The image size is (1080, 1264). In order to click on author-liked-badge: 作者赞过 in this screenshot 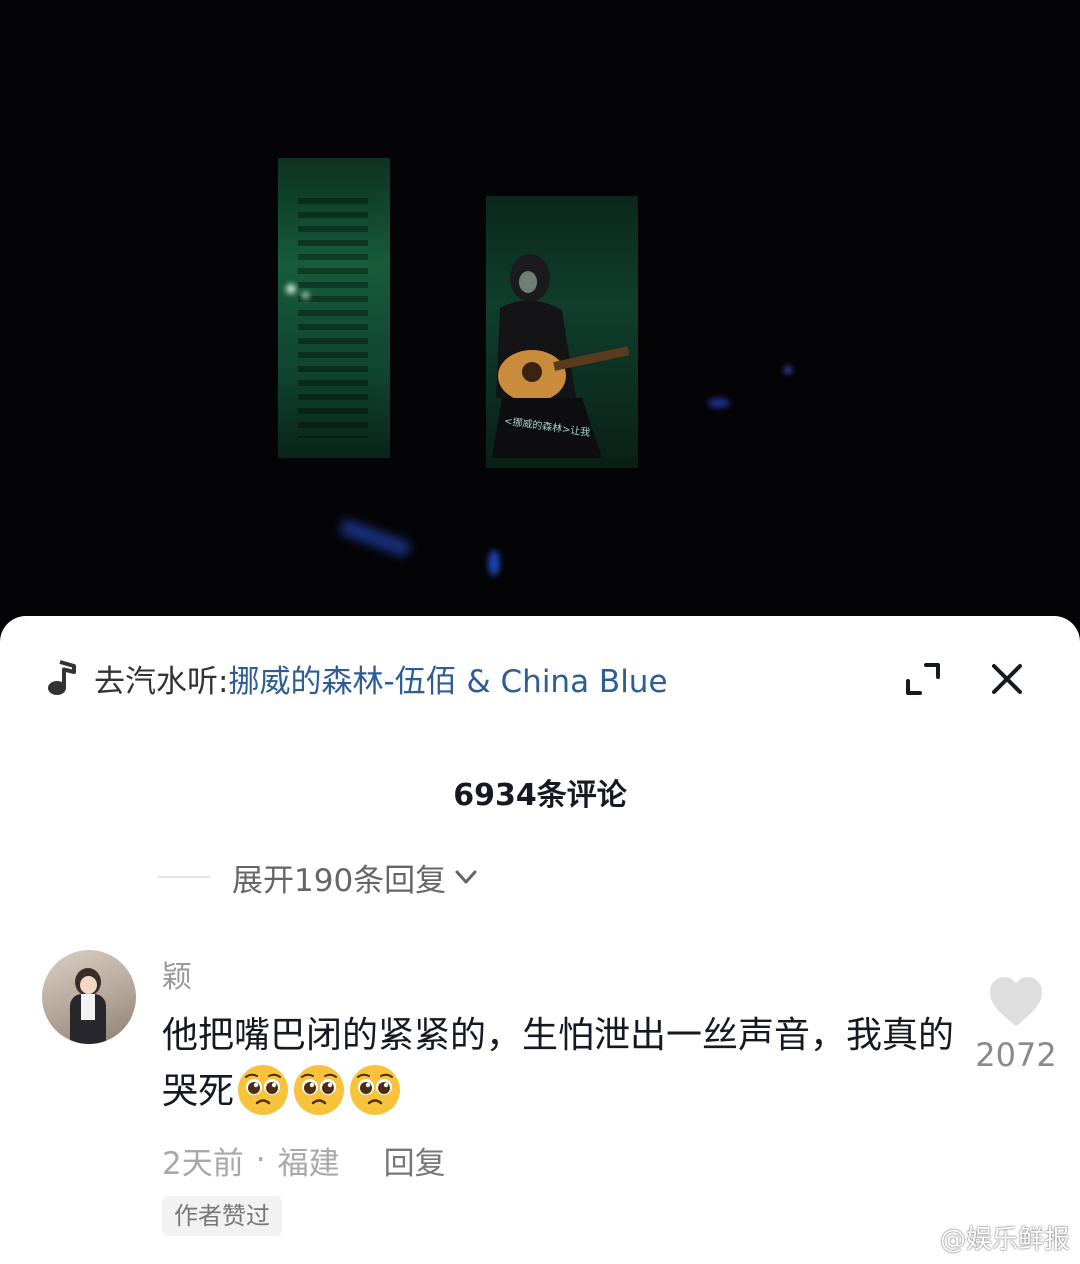, I will do `click(222, 1216)`.